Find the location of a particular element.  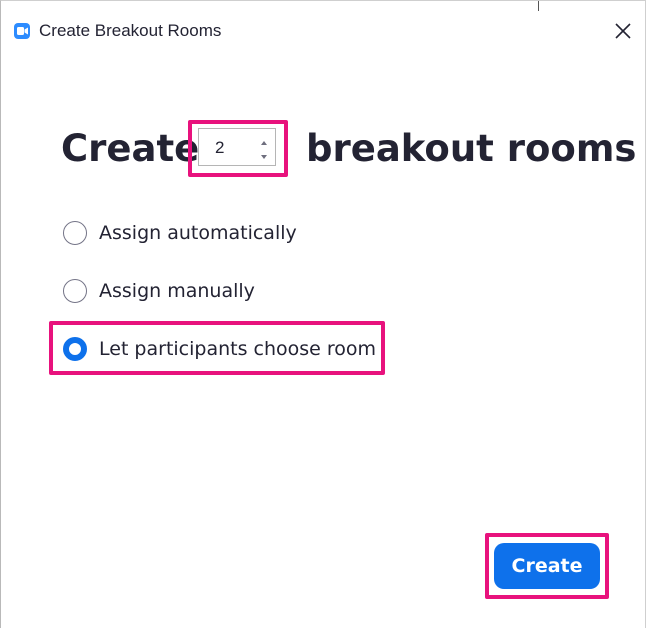

option-label: Assign automatically is located at coordinates (198, 233).